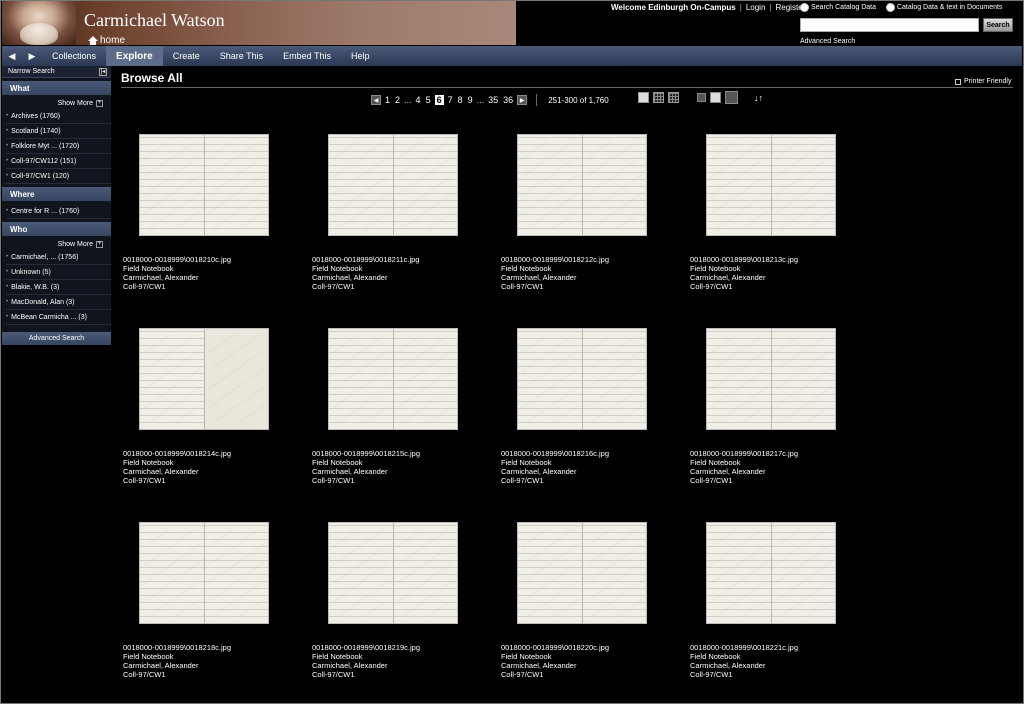  What do you see at coordinates (555, 453) in the screenshot?
I see `result-filename: 0018000-0018999\0018216c.jpg` at bounding box center [555, 453].